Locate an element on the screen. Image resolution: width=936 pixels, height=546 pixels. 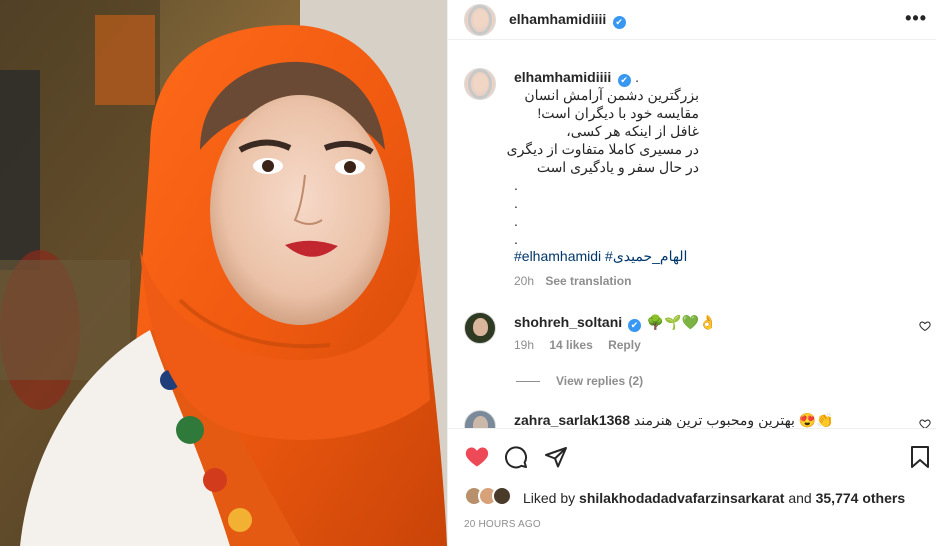
caption-meta: 20h See translation is located at coordinates (572, 281).